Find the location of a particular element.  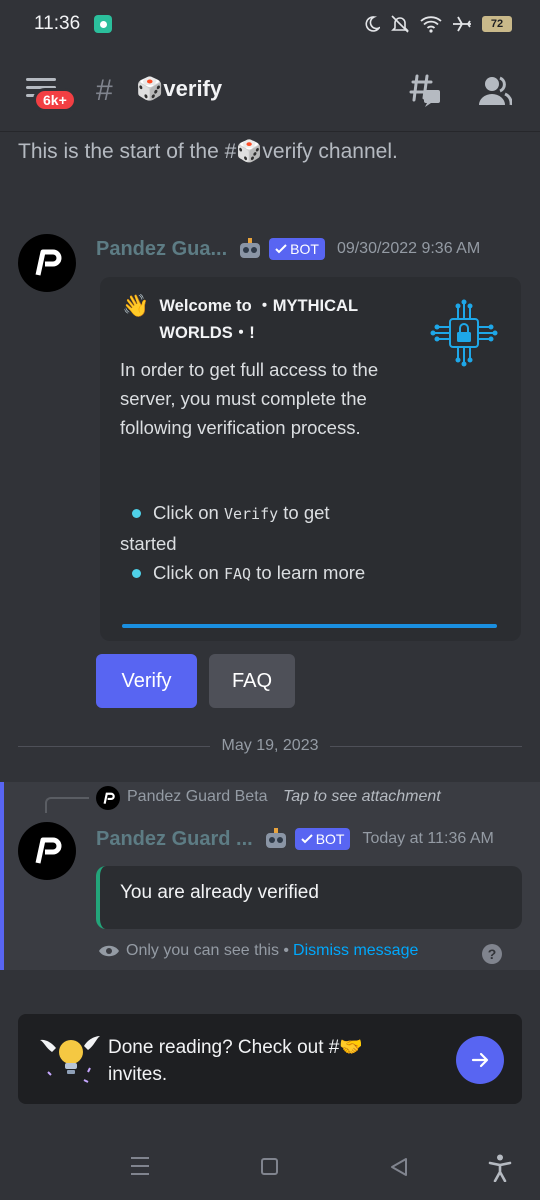

message-header: Pandez Gua... BOT 09/30/2022 9:36 AM is located at coordinates (288, 249).